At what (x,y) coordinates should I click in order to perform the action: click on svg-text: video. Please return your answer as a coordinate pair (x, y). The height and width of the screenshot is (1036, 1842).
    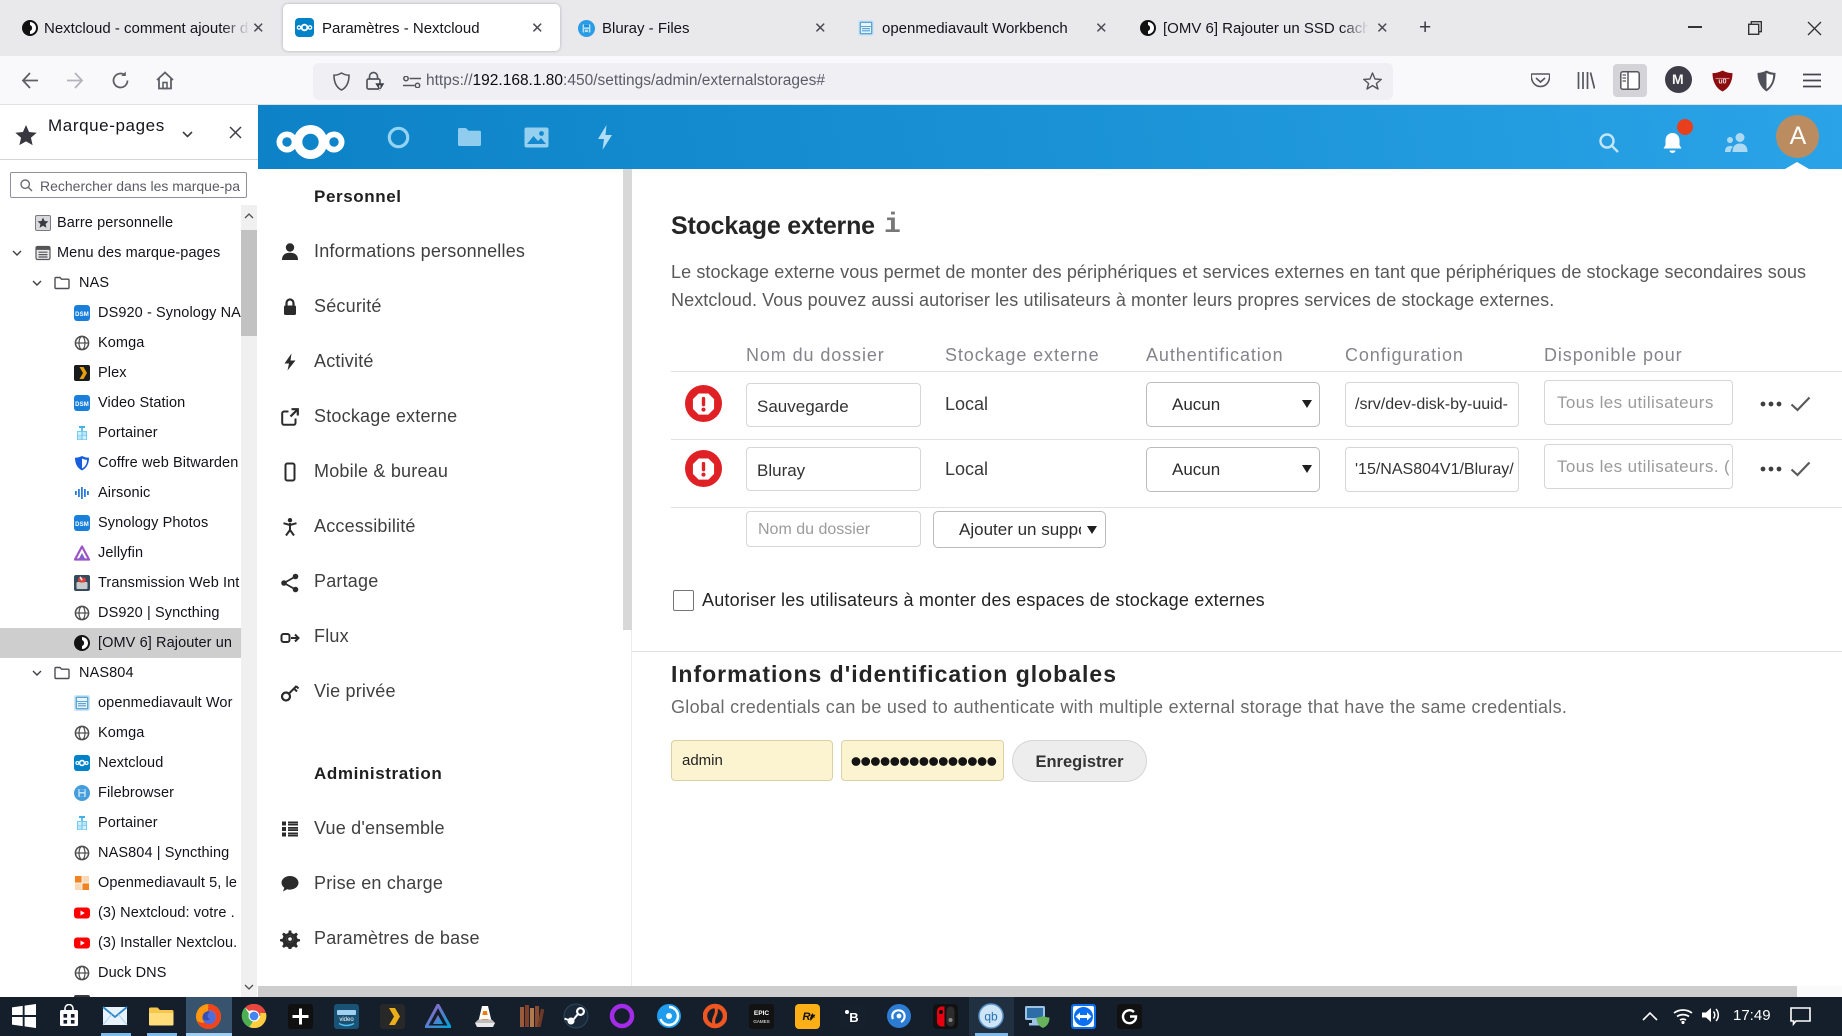
    Looking at the image, I should click on (346, 1020).